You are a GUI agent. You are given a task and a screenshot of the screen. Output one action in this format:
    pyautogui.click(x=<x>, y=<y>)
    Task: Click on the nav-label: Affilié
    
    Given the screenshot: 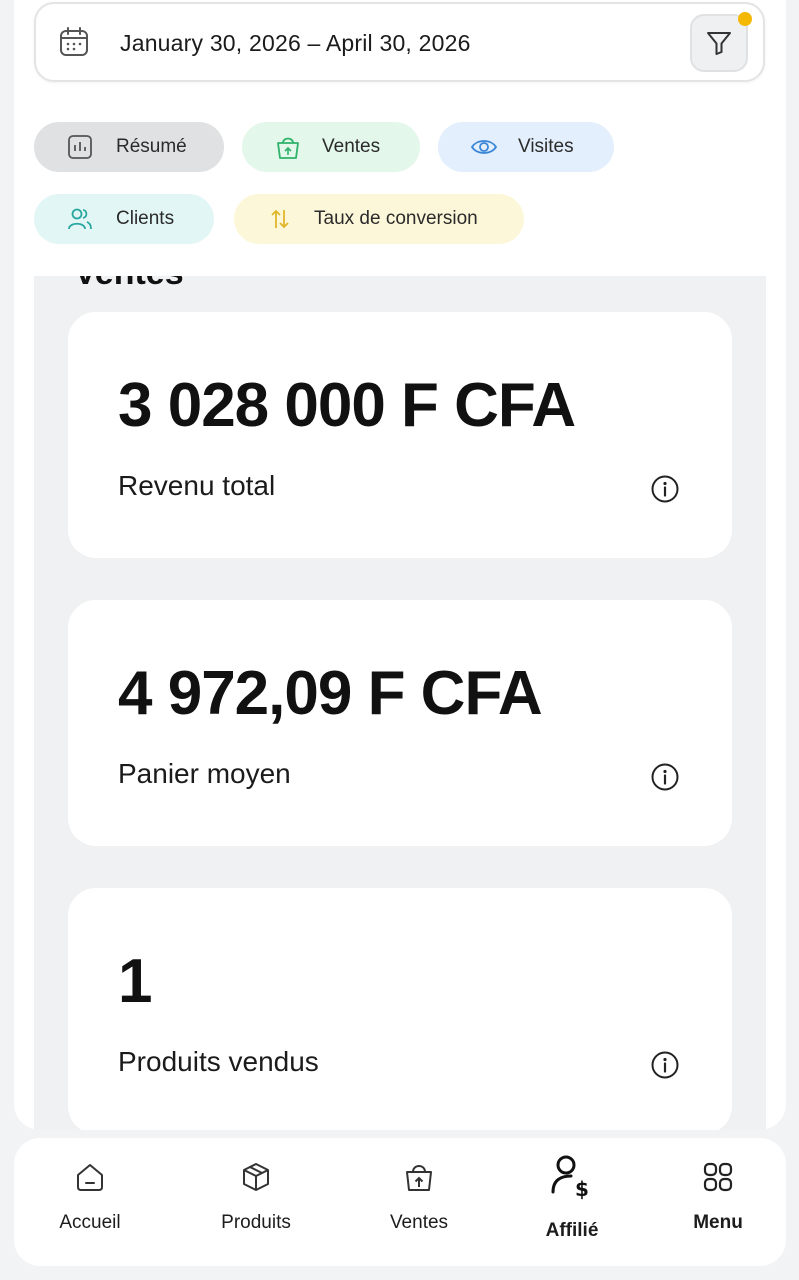 What is the action you would take?
    pyautogui.click(x=572, y=1230)
    